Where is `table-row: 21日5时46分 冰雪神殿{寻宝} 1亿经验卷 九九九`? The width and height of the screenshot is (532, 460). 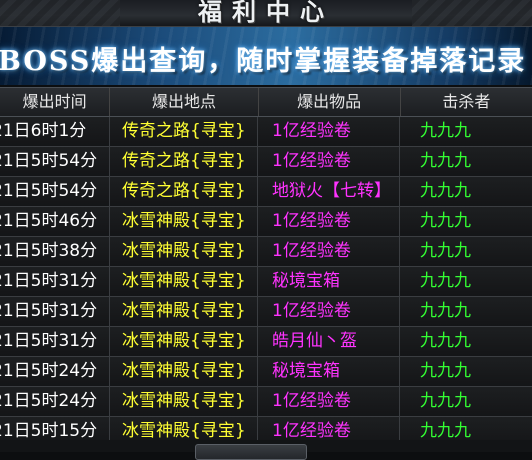
table-row: 21日5时46分 冰雪神殿{寻宝} 1亿经验卷 九九九 is located at coordinates (266, 222).